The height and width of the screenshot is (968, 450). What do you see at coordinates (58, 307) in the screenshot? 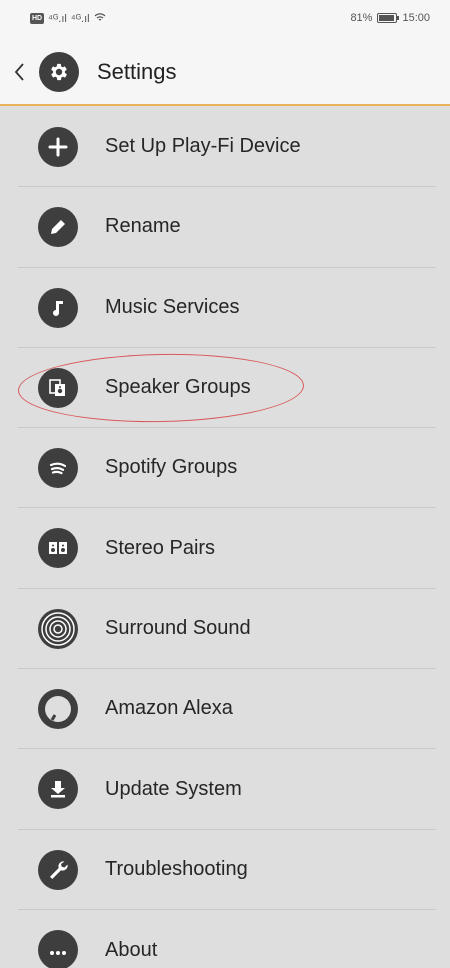
I see `music-note-icon` at bounding box center [58, 307].